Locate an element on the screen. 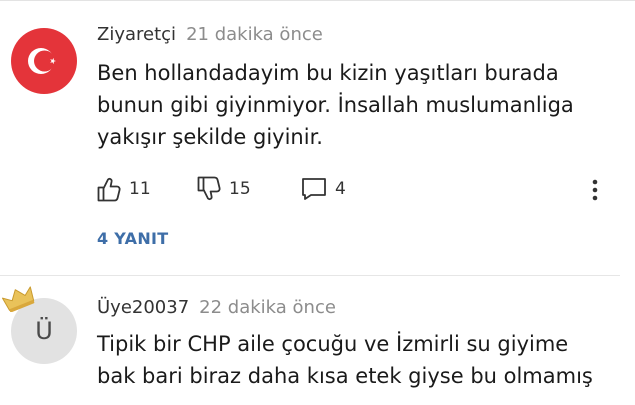  timestamp: 21 dakika önce is located at coordinates (254, 34).